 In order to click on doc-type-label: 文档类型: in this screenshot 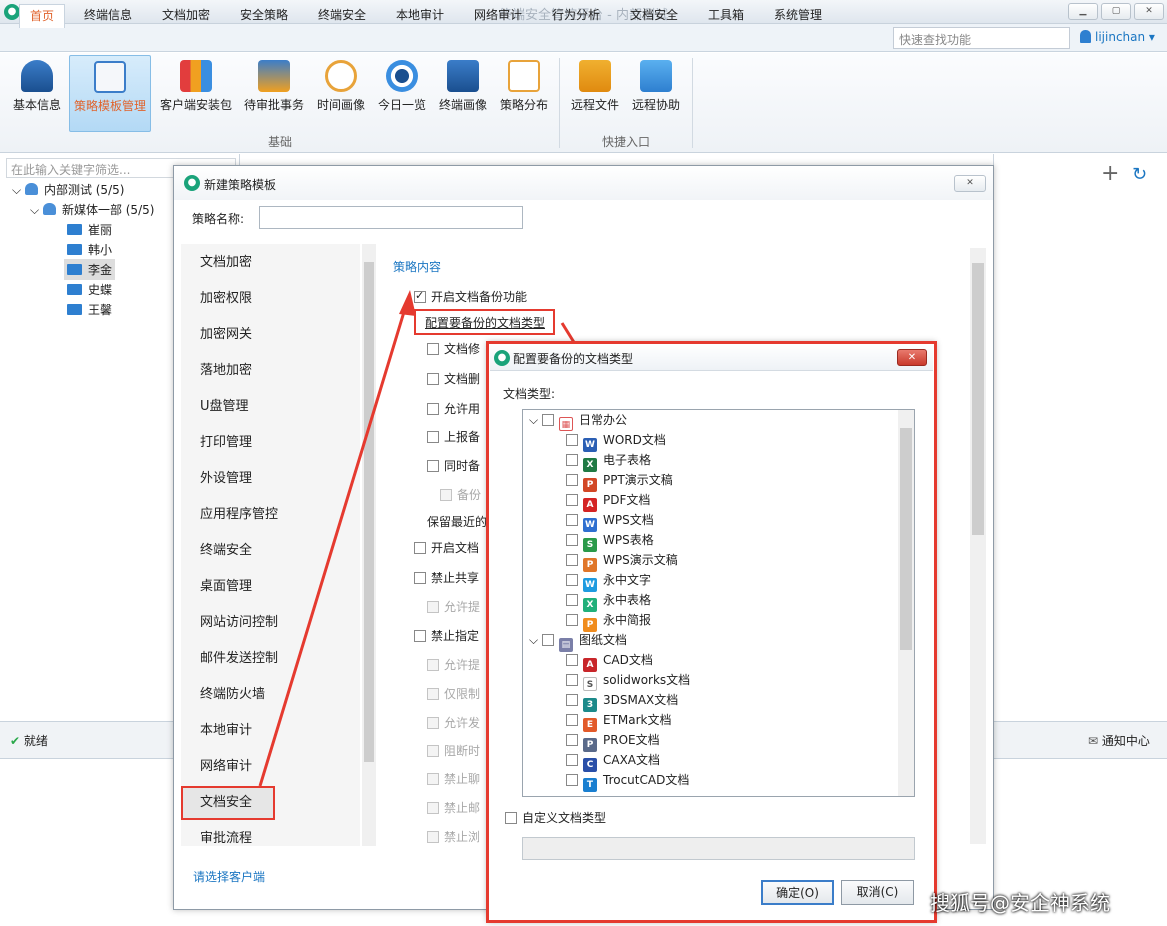, I will do `click(529, 394)`.